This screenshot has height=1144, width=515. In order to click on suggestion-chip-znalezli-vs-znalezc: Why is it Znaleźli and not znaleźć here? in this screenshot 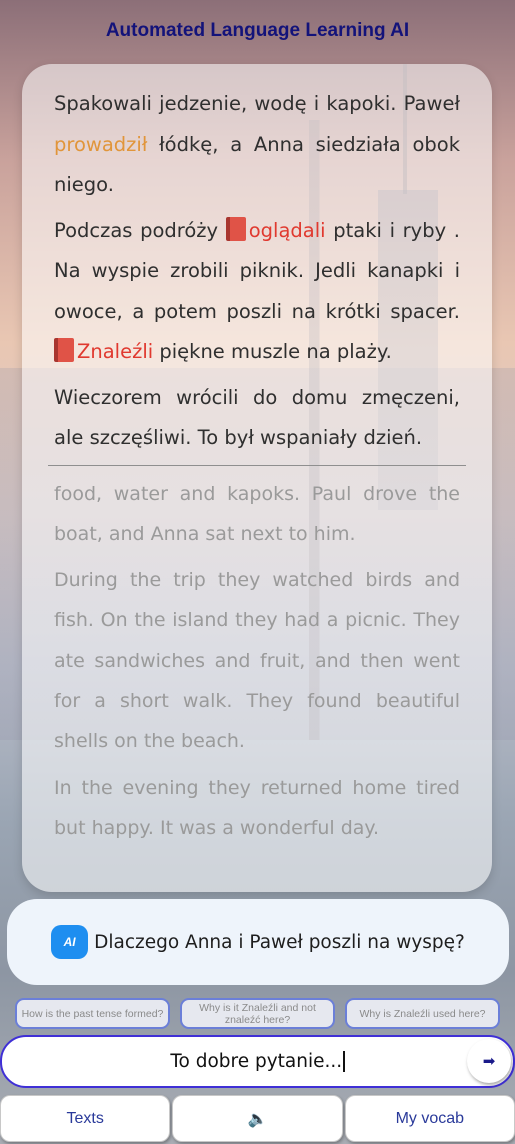, I will do `click(257, 1013)`.